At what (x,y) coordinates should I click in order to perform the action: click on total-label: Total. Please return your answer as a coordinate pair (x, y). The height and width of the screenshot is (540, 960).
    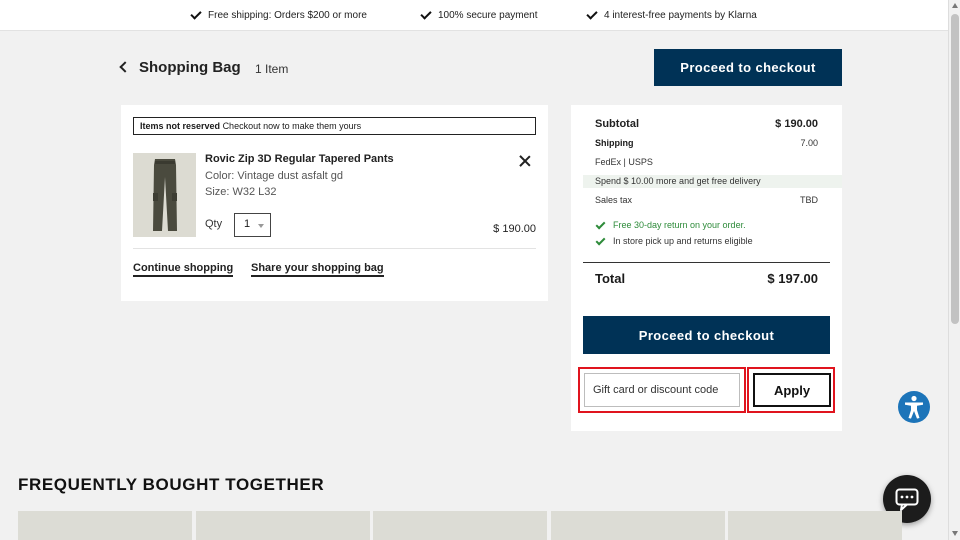
    Looking at the image, I should click on (610, 278).